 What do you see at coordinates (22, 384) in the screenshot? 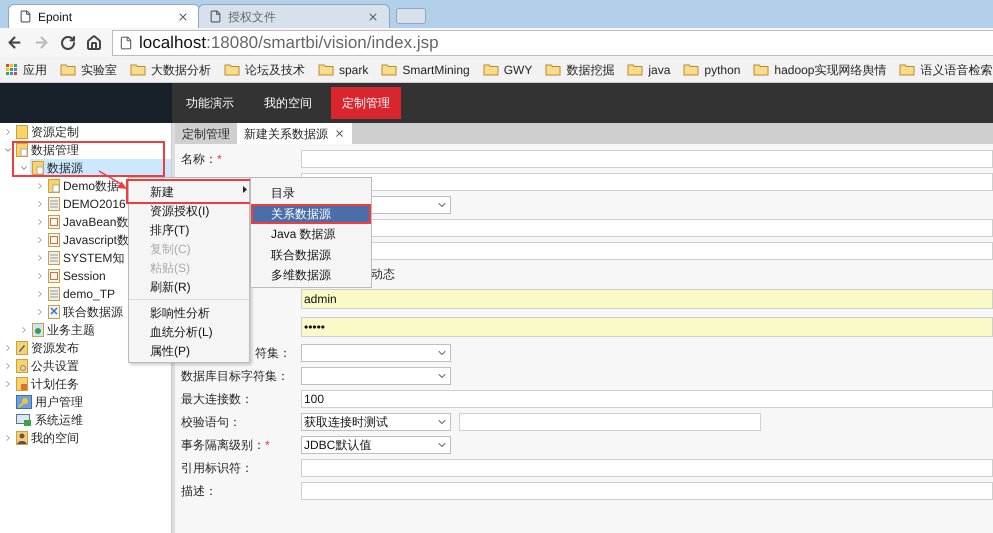
I see `task-folder-icon` at bounding box center [22, 384].